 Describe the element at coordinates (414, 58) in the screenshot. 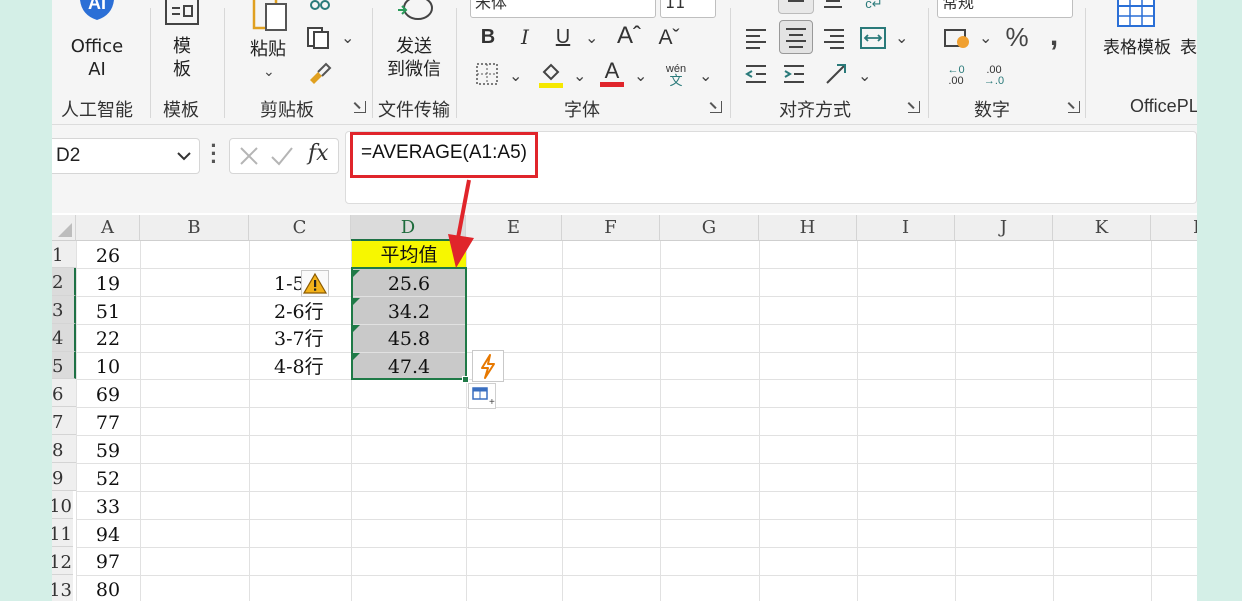

I see `send-wechat-button: 发送 到微信` at that location.